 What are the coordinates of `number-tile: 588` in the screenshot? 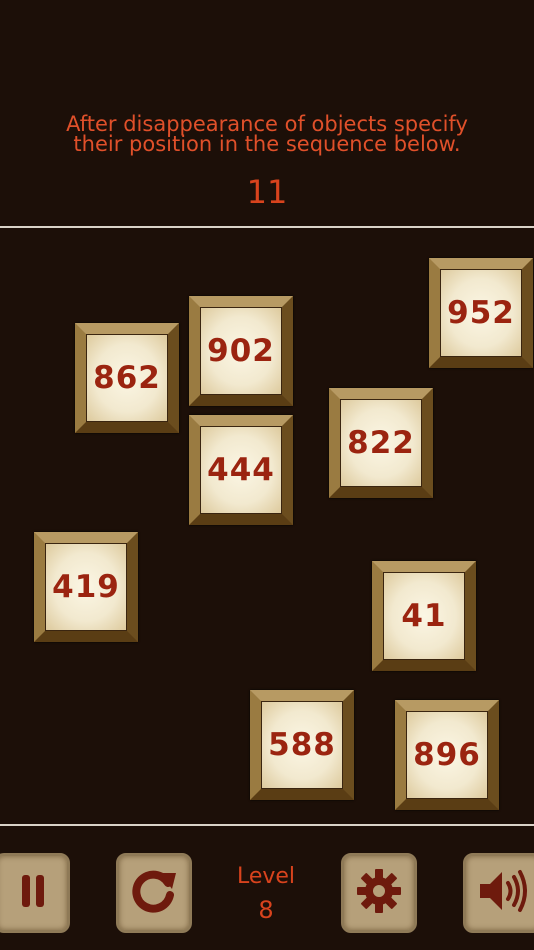 It's located at (302, 745).